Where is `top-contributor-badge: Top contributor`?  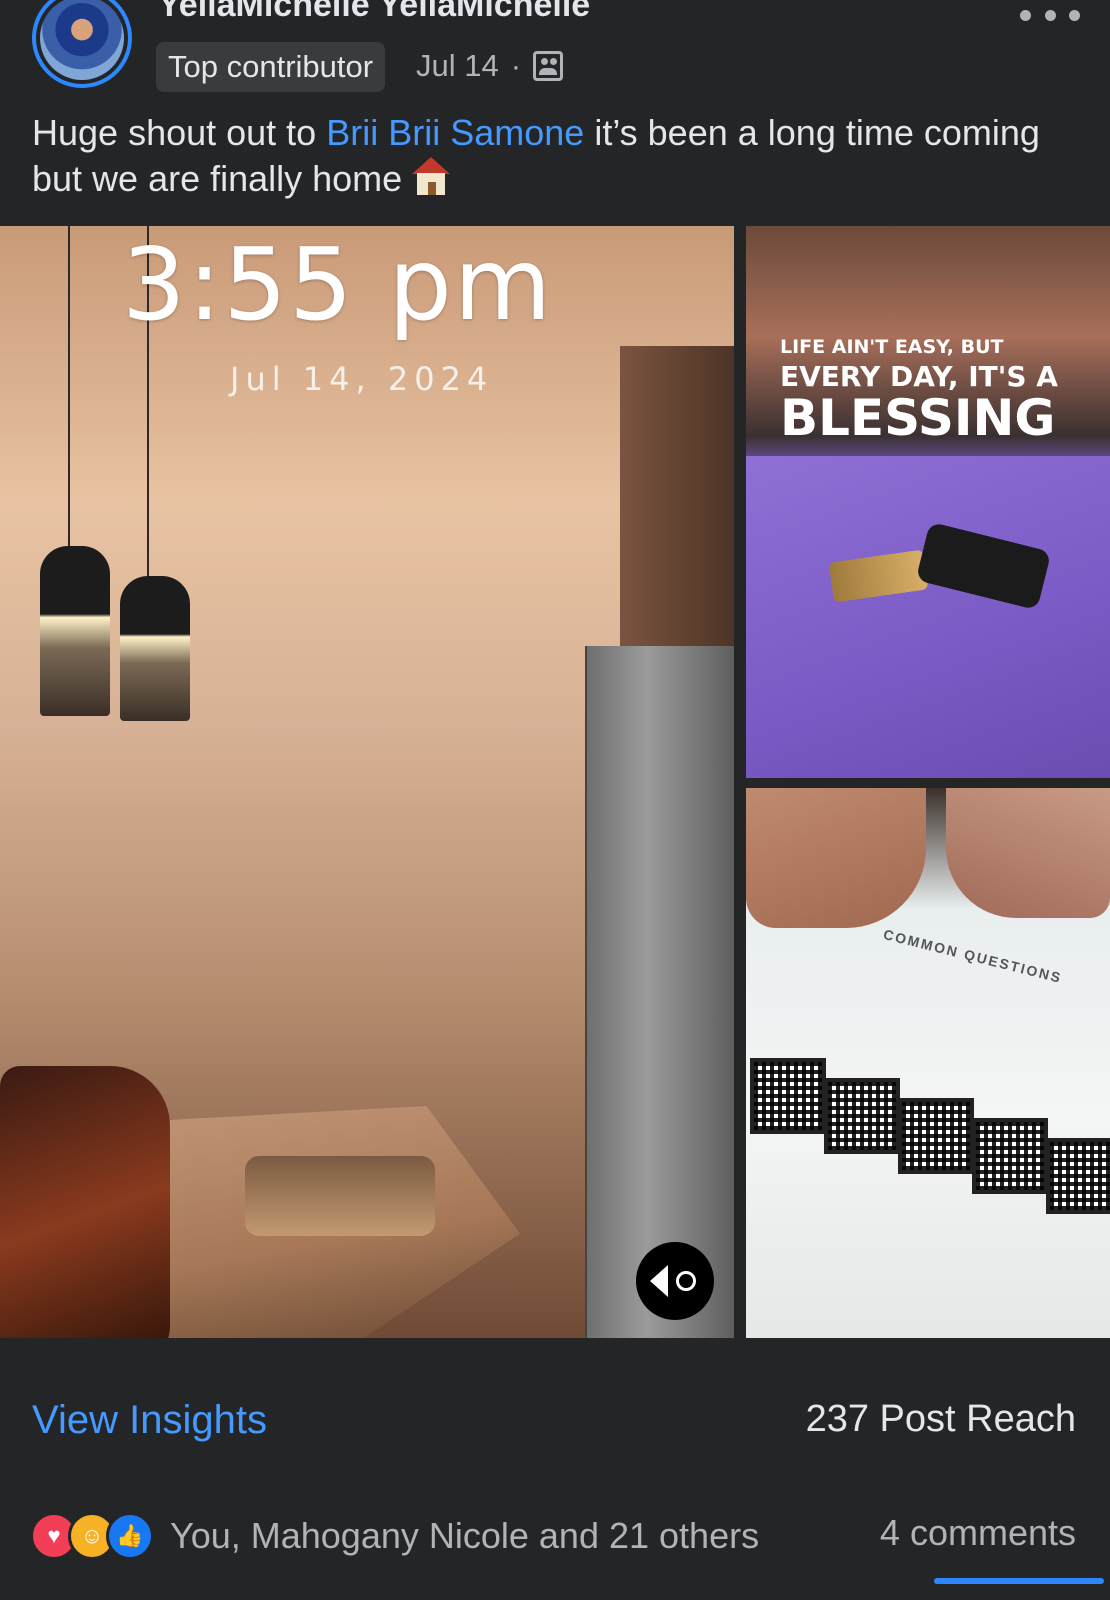
top-contributor-badge: Top contributor is located at coordinates (271, 67).